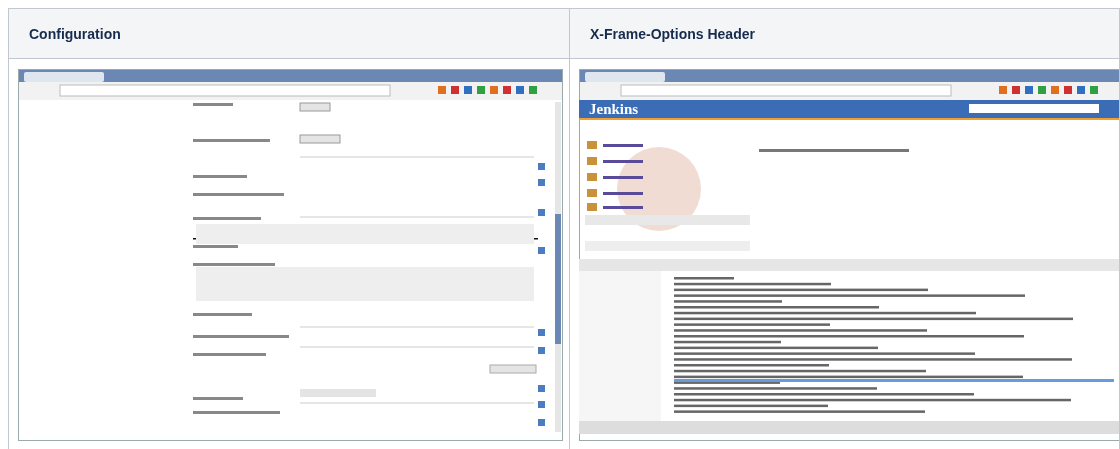 This screenshot has width=1120, height=449. What do you see at coordinates (845, 34) in the screenshot?
I see `column-header: X-Frame-Options Header` at bounding box center [845, 34].